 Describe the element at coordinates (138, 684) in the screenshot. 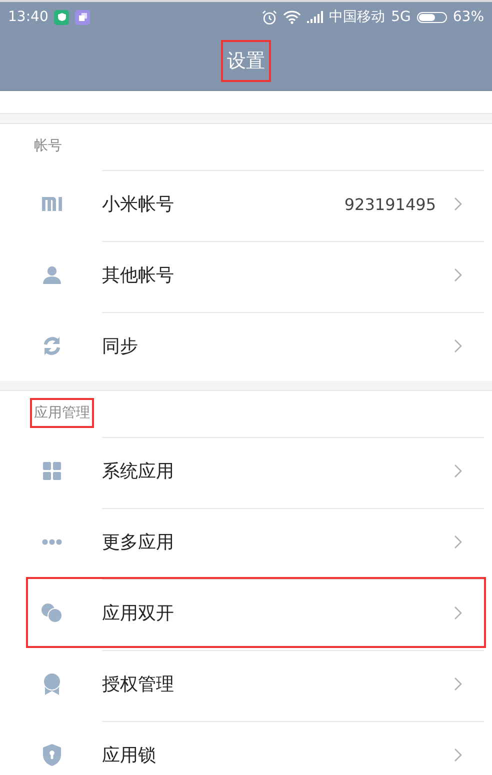

I see `row-label: 授权管理` at that location.